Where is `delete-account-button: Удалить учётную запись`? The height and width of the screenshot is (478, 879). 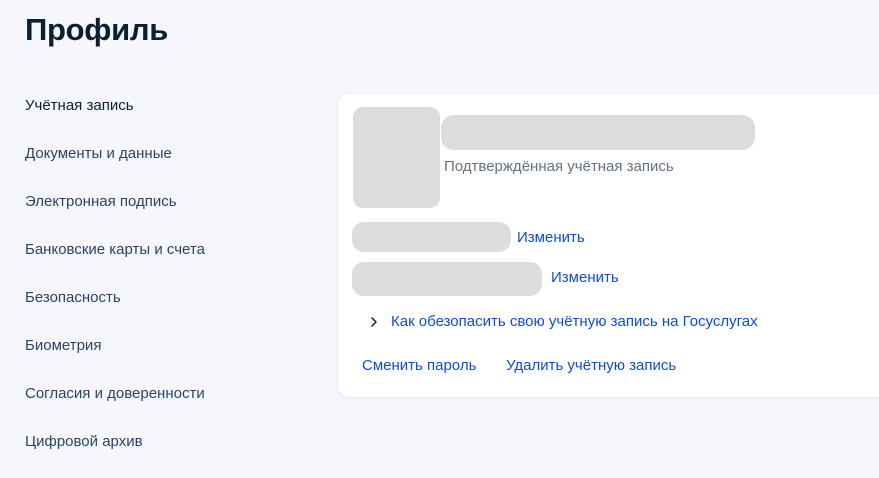
delete-account-button: Удалить учётную запись is located at coordinates (591, 365).